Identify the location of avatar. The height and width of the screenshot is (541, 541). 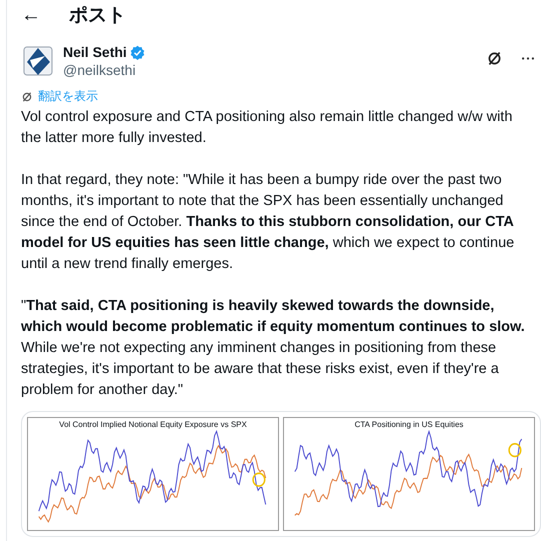
(38, 61).